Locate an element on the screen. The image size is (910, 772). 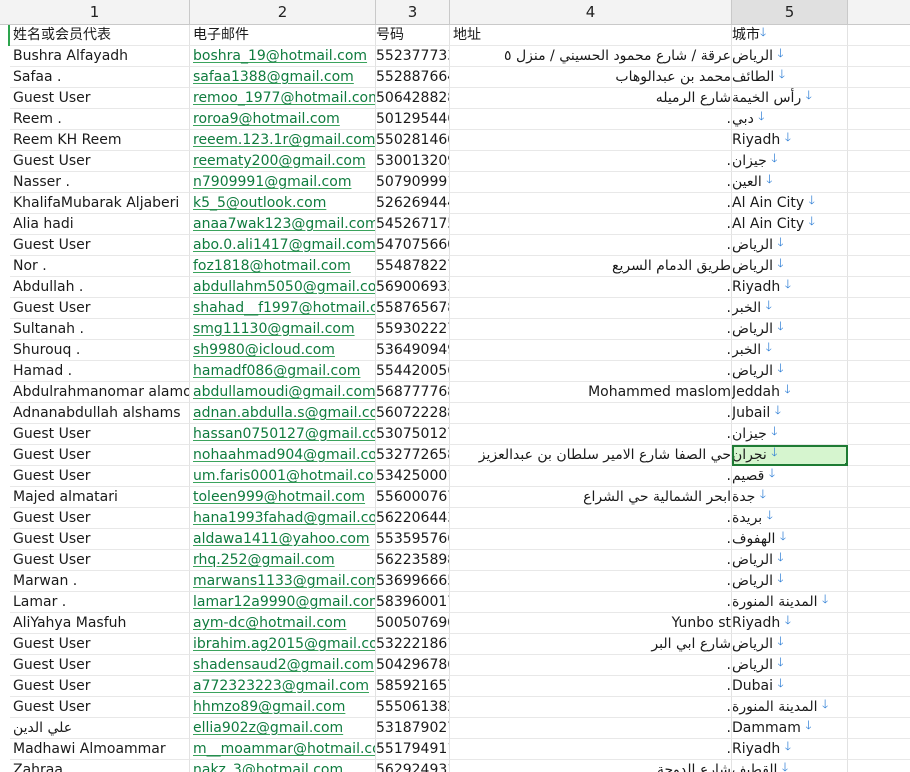
header-city-cell: 城市🡓 is located at coordinates (790, 35).